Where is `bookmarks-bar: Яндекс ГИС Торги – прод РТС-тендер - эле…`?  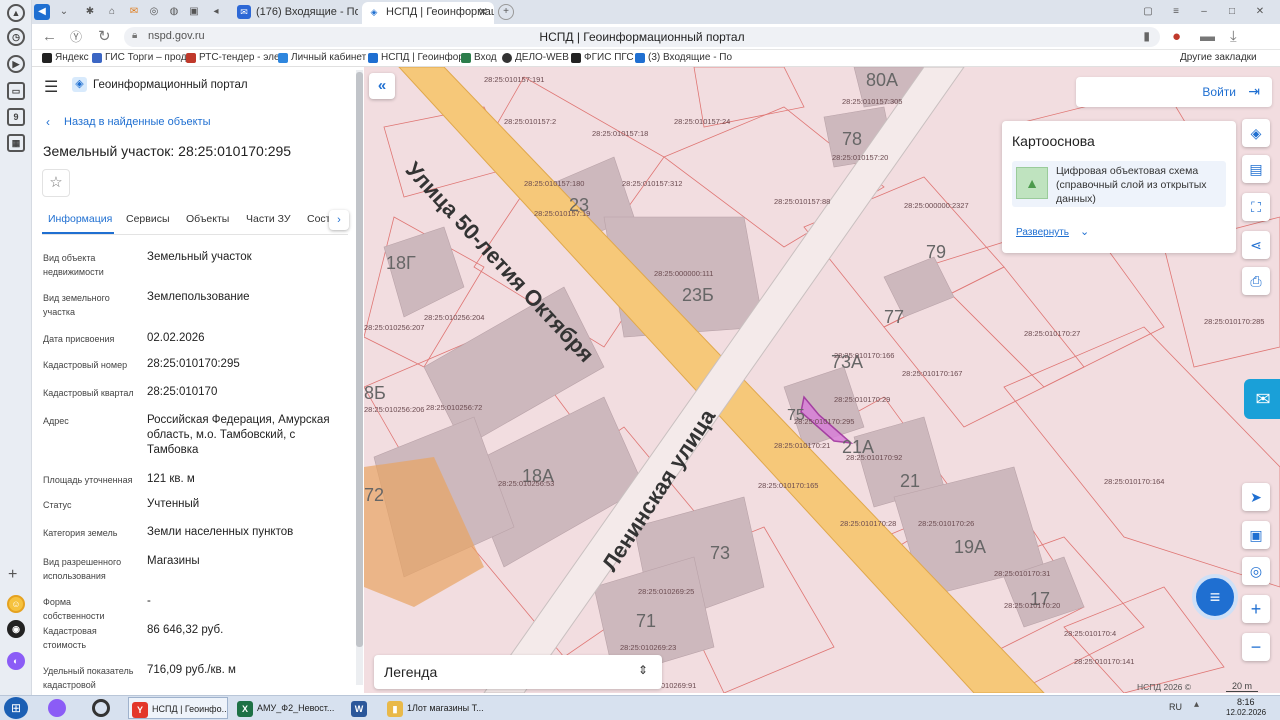 bookmarks-bar: Яндекс ГИС Торги – прод РТС-тендер - эле… is located at coordinates (656, 58).